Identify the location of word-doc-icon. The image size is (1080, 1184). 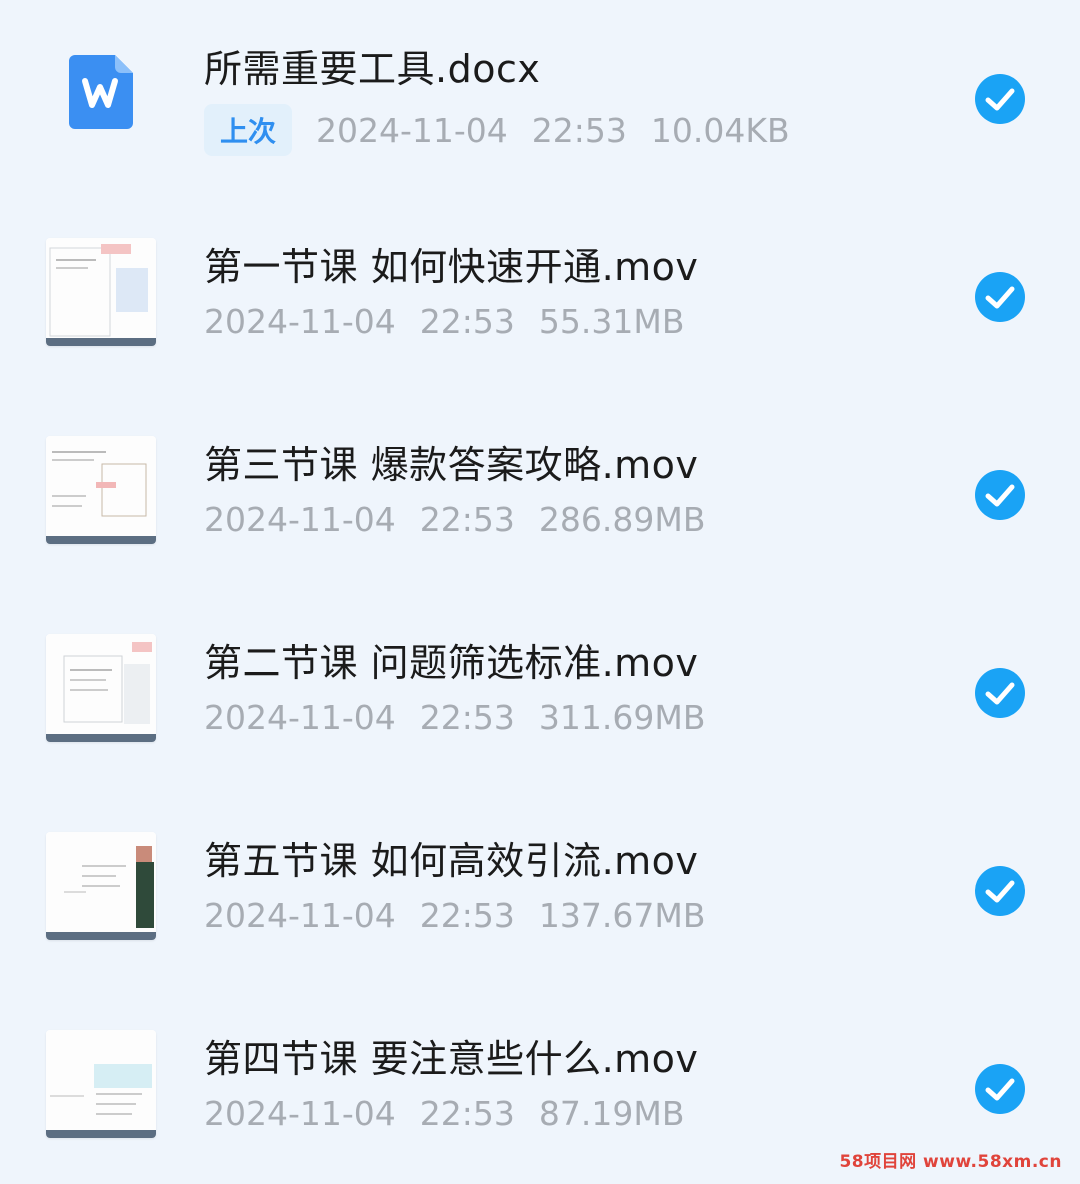
(101, 92).